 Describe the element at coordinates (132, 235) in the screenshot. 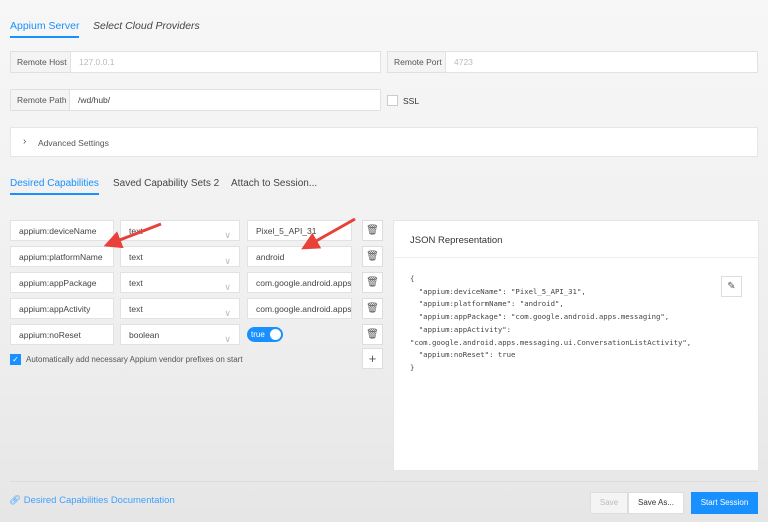

I see `red-arrow-left` at that location.